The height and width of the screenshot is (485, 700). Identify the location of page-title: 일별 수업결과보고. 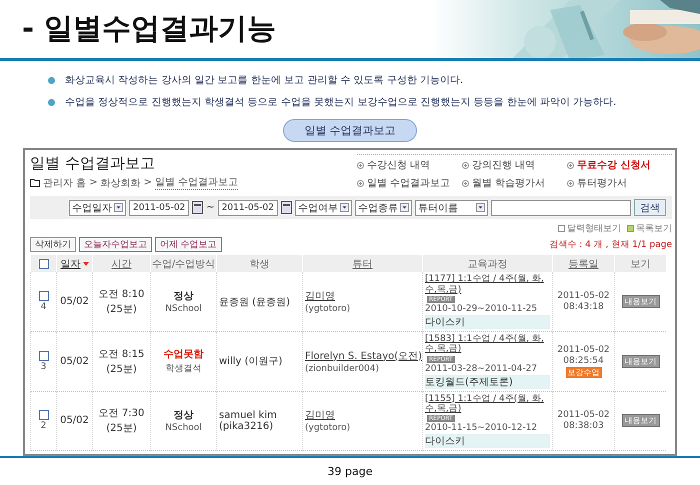
(93, 164).